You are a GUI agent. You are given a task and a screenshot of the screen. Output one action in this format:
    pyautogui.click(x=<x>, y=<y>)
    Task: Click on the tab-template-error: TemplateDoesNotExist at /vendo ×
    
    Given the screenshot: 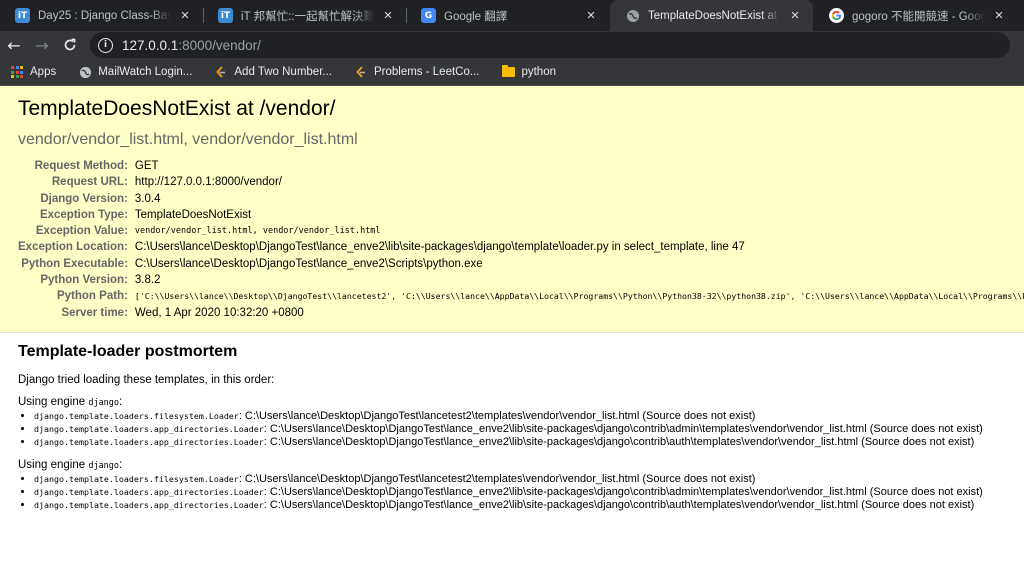 What is the action you would take?
    pyautogui.click(x=711, y=15)
    